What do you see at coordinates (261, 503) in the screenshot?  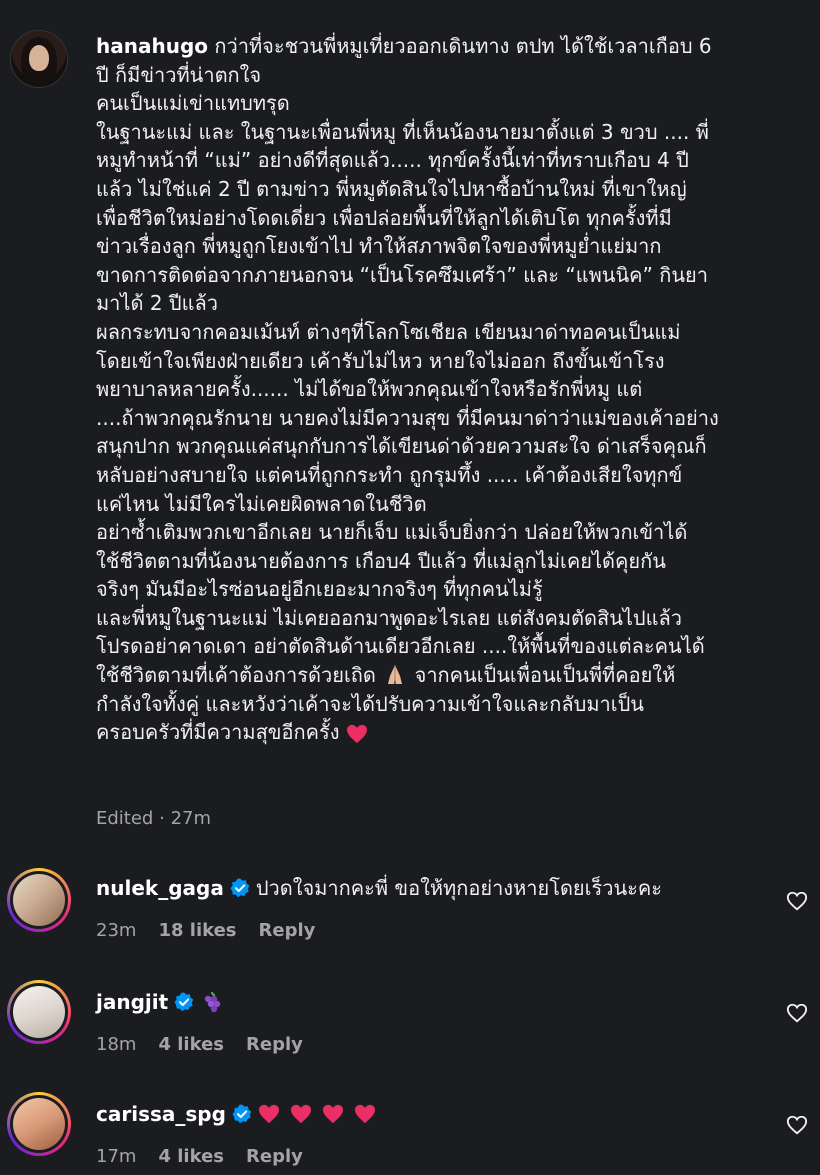 I see `comment-line: แค่ไหน ไม่มีใครไม่เคยผิดพลาดในชีวิต` at bounding box center [261, 503].